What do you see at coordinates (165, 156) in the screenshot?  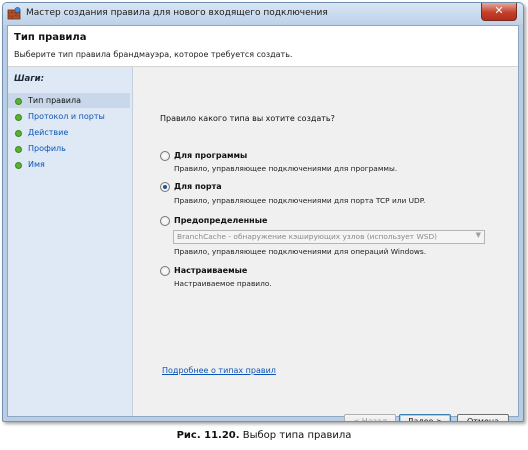 I see `radio-program` at bounding box center [165, 156].